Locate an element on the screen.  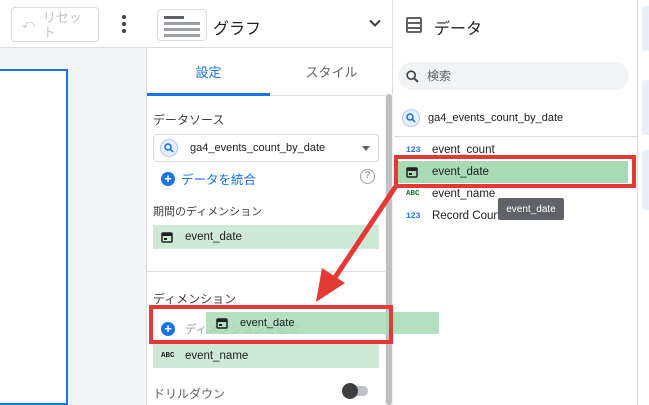
blend-data-link: + データを統合 is located at coordinates (208, 178).